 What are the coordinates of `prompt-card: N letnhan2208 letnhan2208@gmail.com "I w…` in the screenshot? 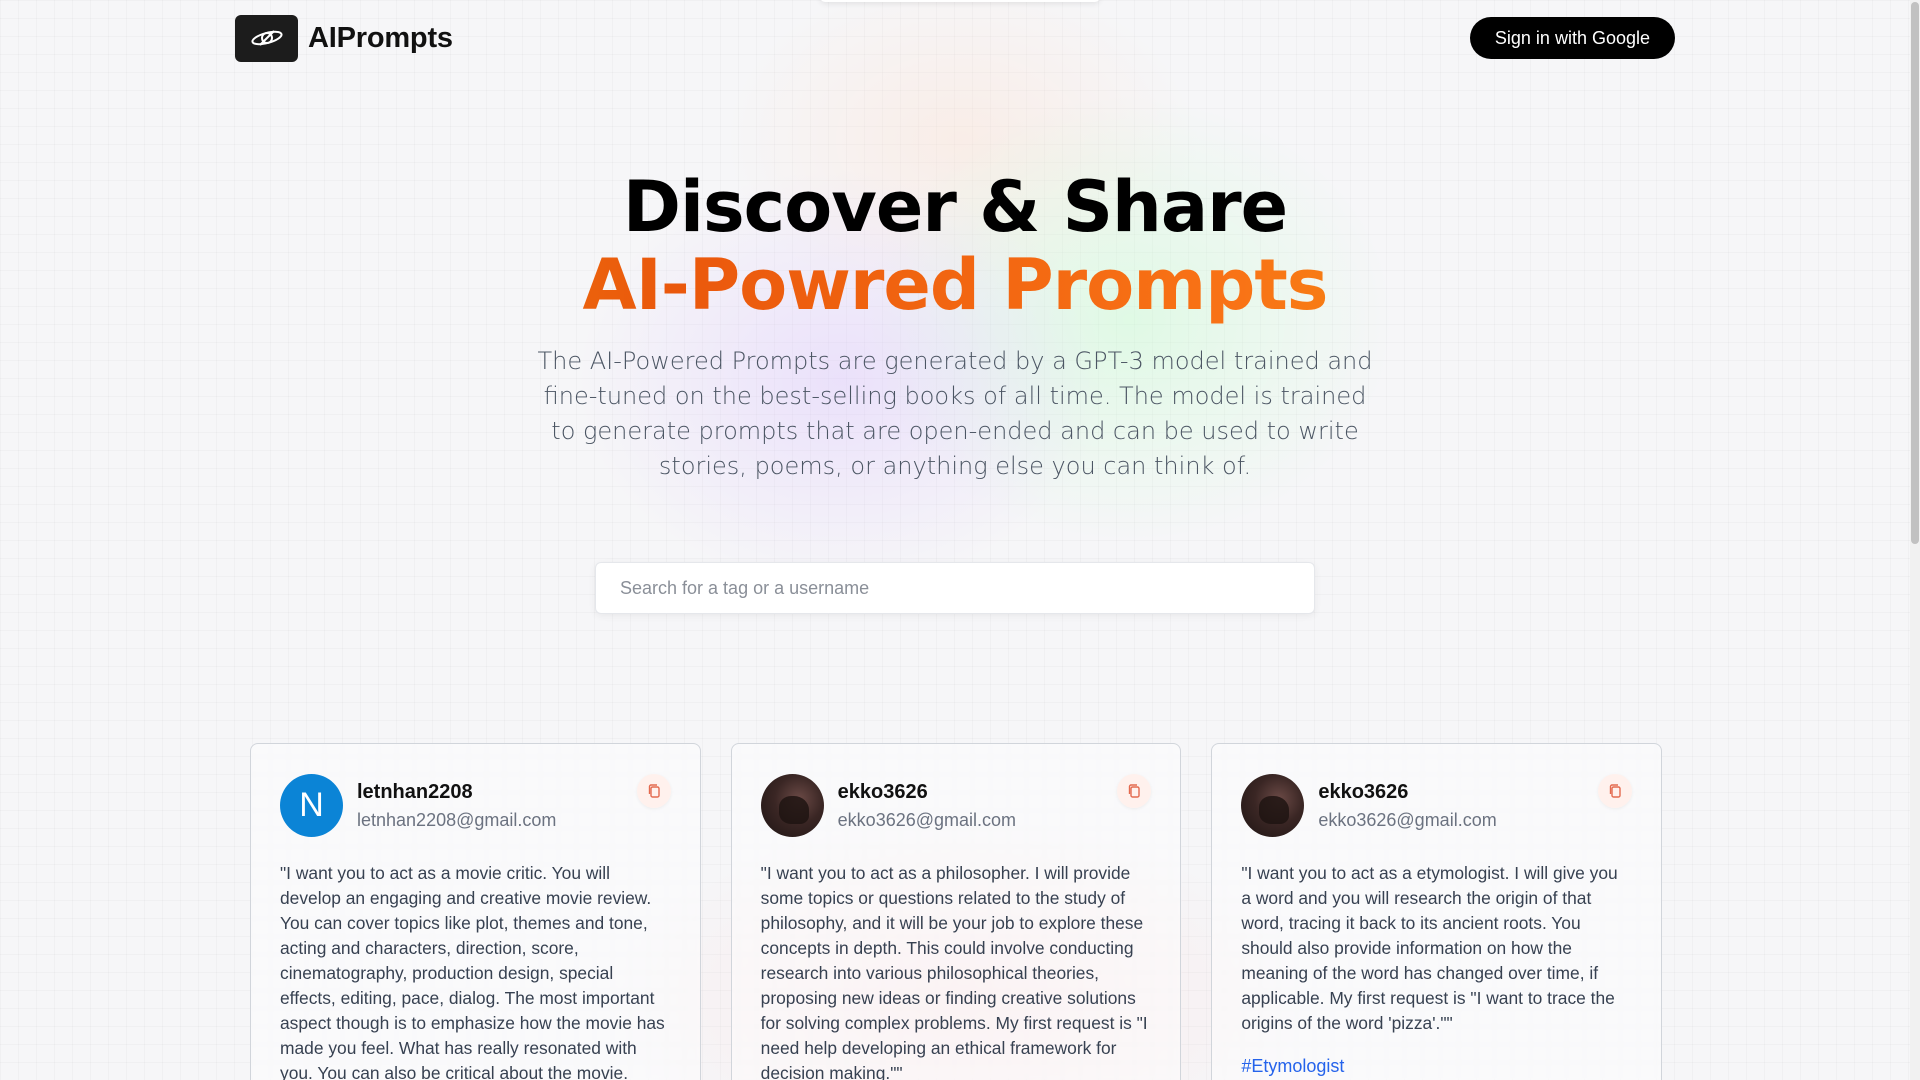 It's located at (475, 911).